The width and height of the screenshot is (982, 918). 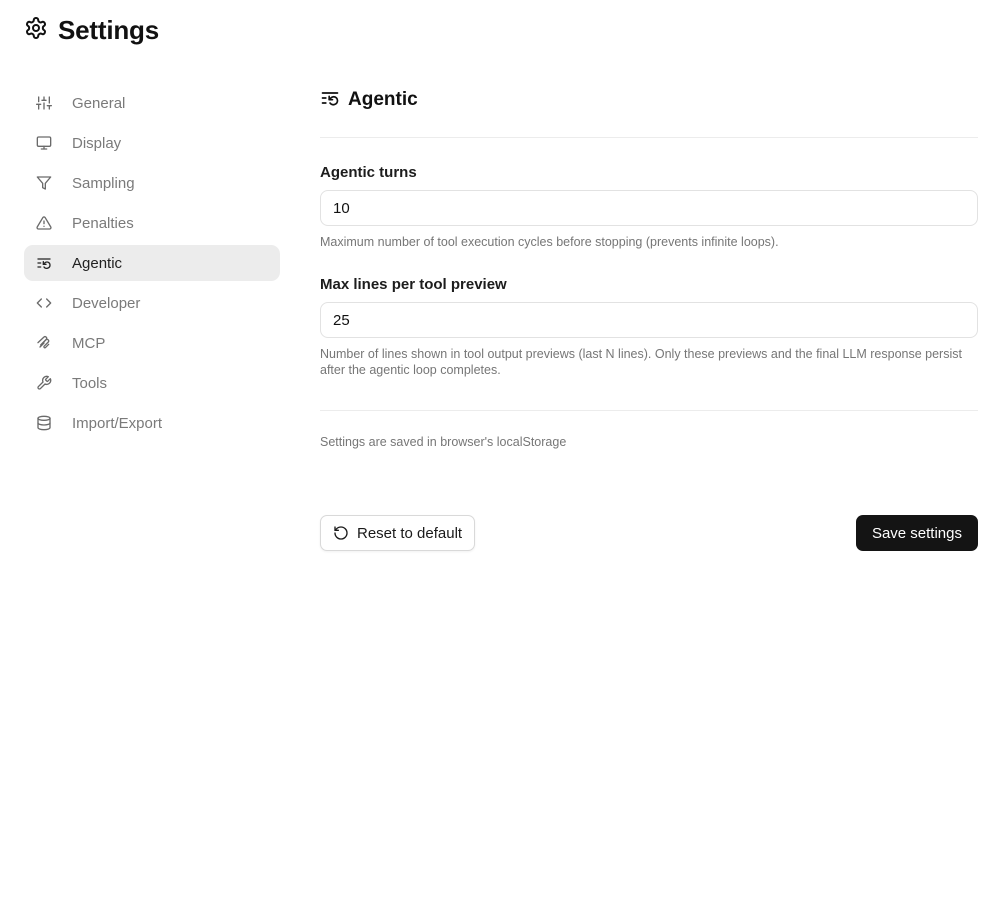 What do you see at coordinates (97, 263) in the screenshot?
I see `sidebar-item-label: Agentic` at bounding box center [97, 263].